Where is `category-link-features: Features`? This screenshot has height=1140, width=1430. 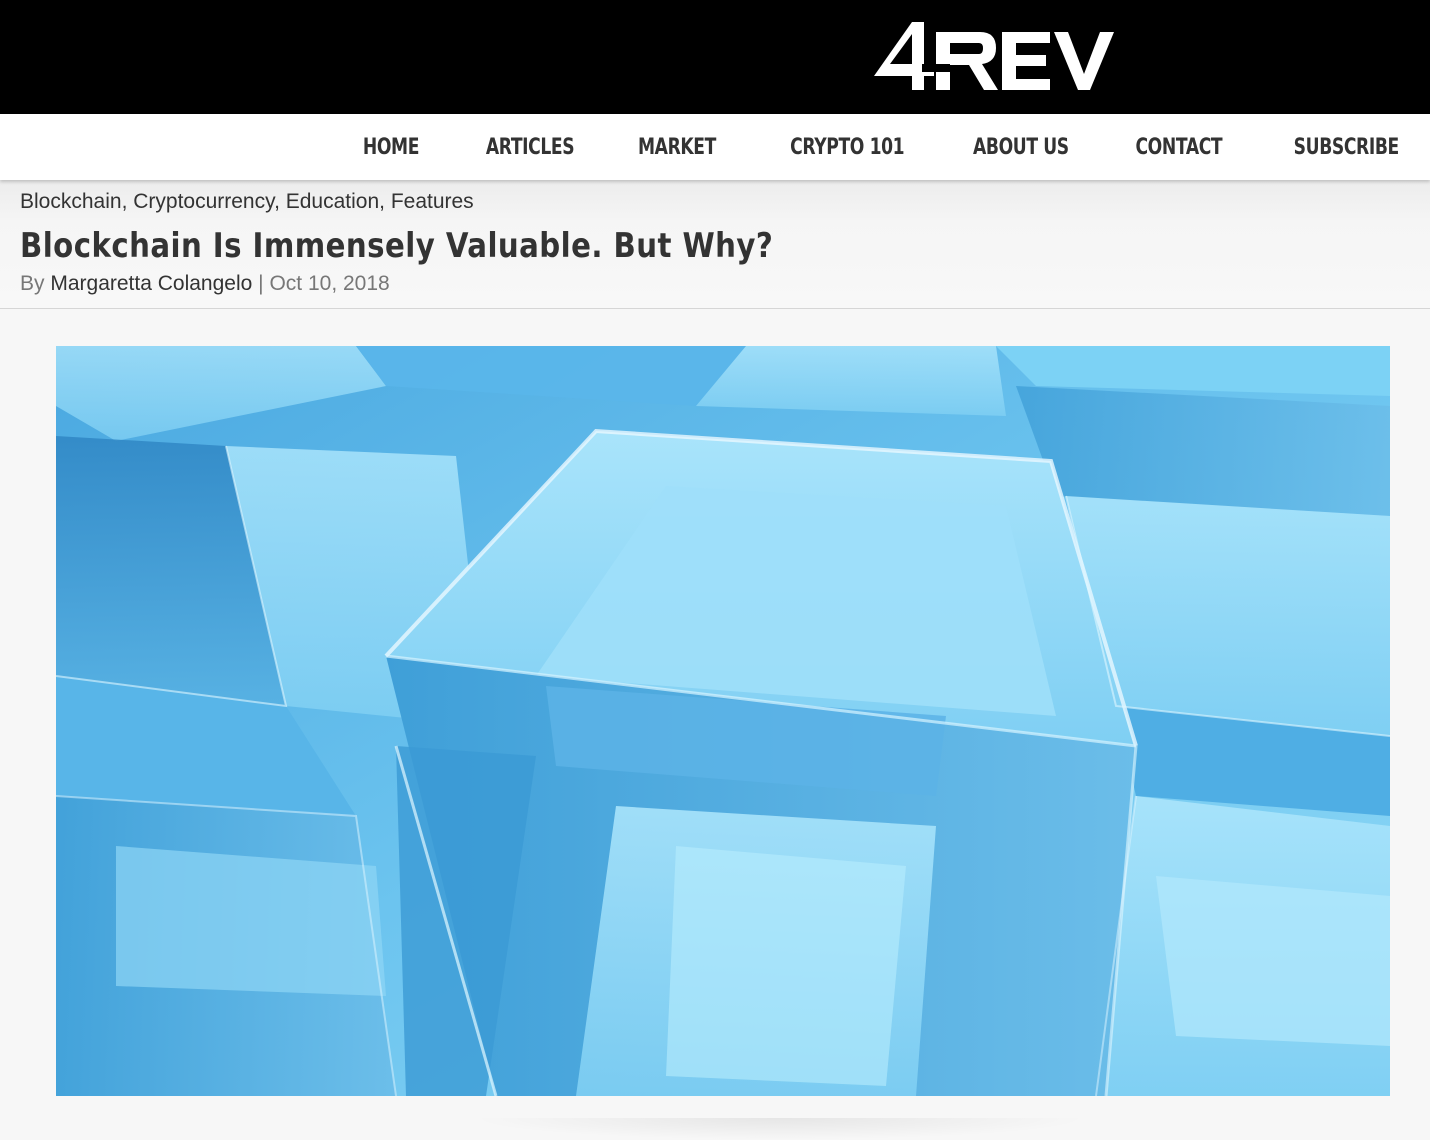
category-link-features: Features is located at coordinates (432, 201).